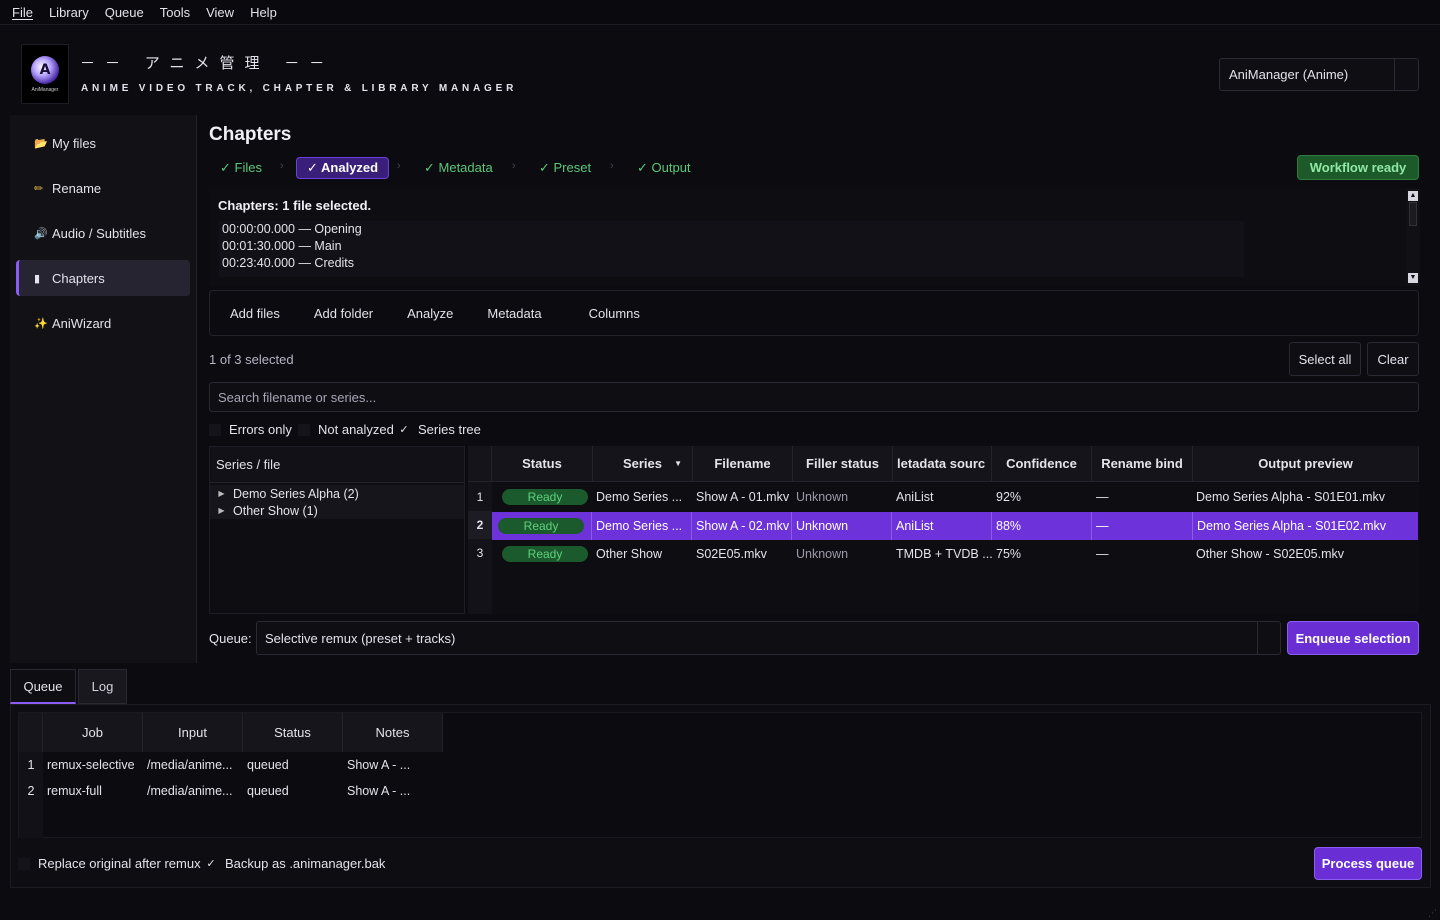  What do you see at coordinates (768, 638) in the screenshot?
I see `queue-preset-select: Selective remux (preset + tracks)` at bounding box center [768, 638].